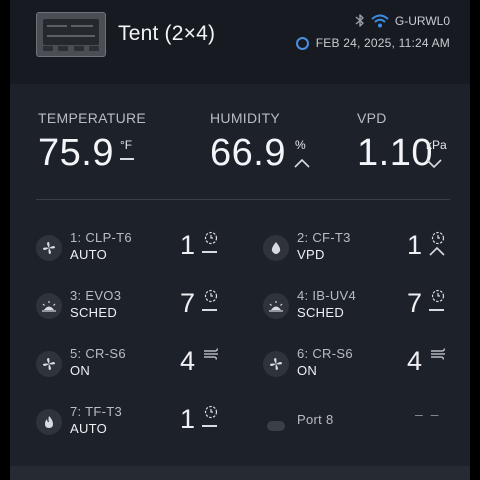  I want to click on flame-icon, so click(49, 422).